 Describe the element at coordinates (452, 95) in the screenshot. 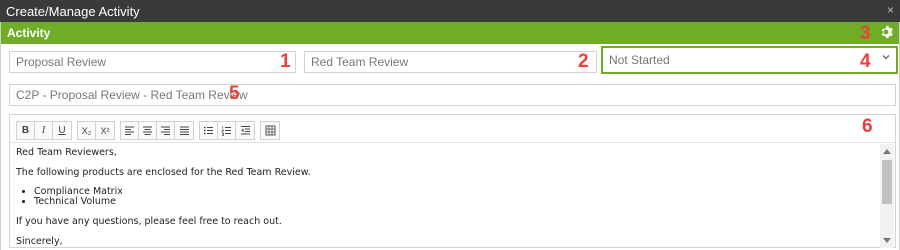

I see `subject-field: C2P - Proposal Review - Red Team Review` at that location.